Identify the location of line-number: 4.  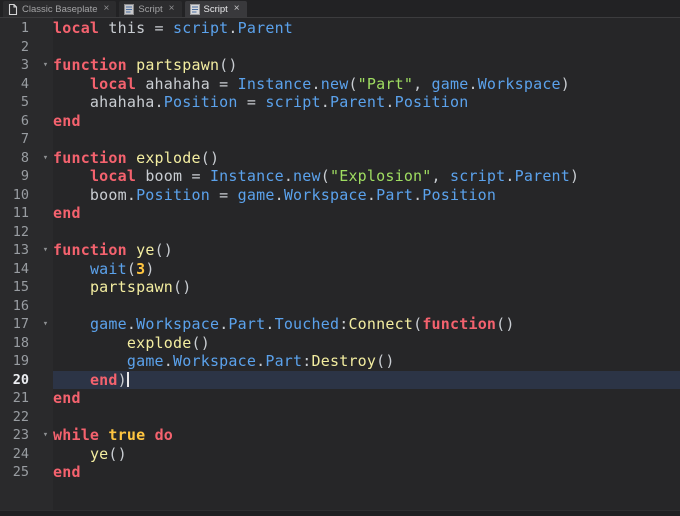
(19, 84).